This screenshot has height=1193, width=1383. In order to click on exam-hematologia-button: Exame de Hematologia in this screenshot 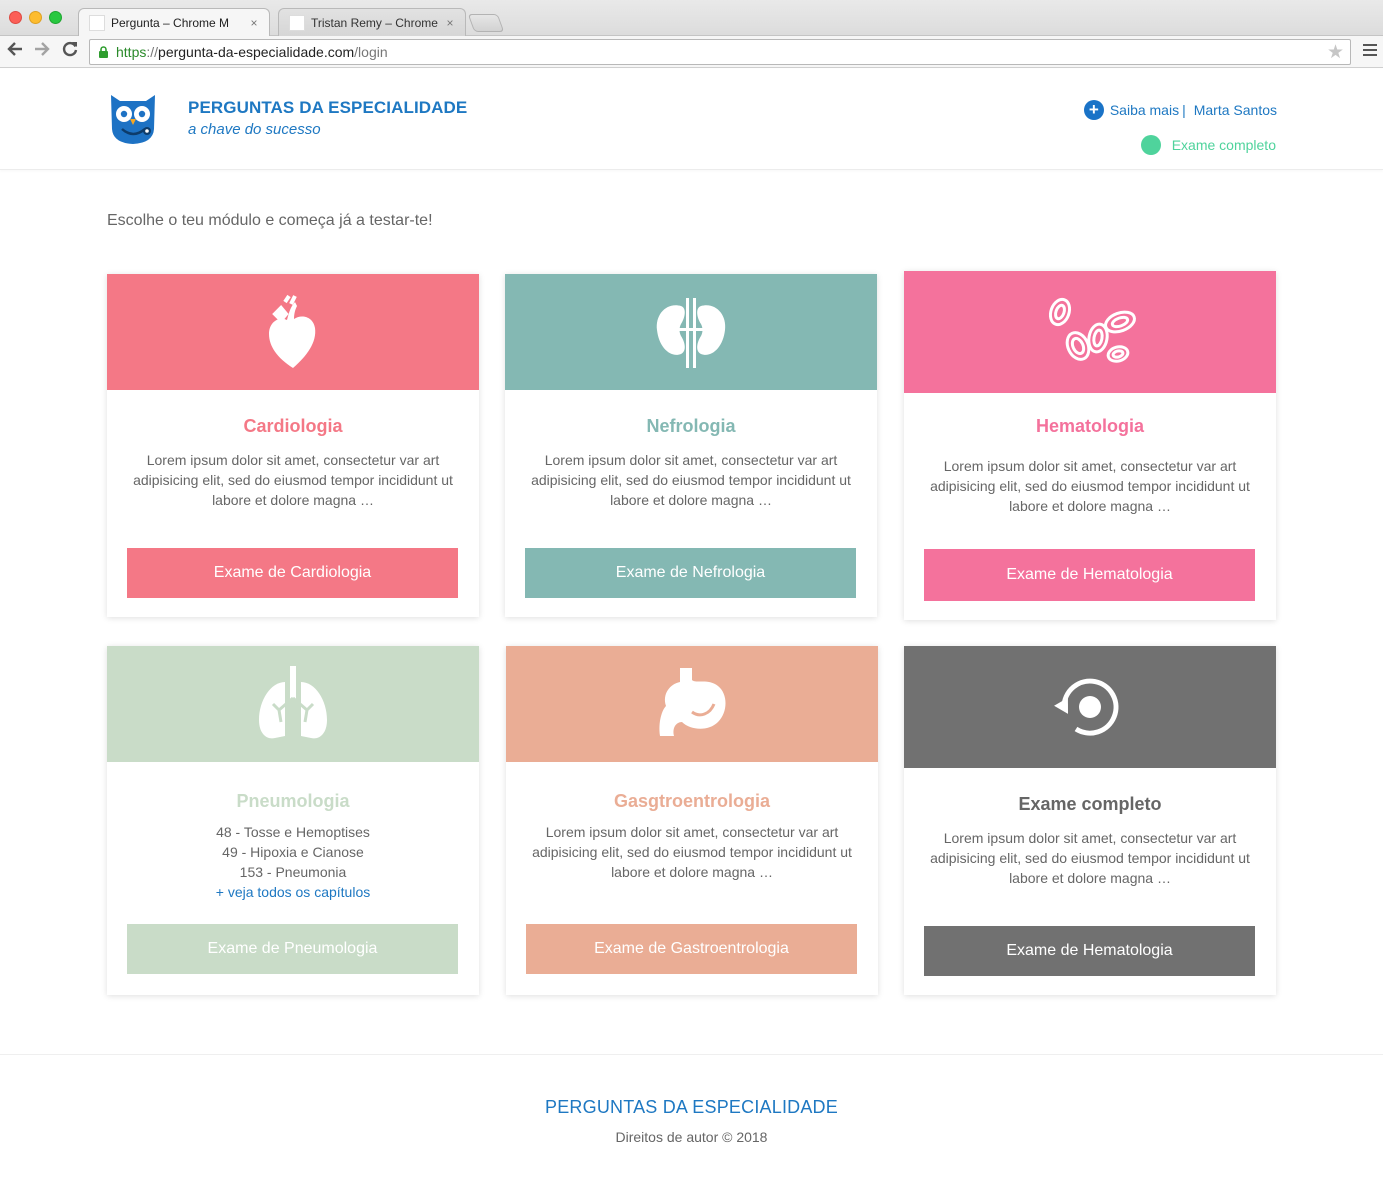, I will do `click(1089, 575)`.